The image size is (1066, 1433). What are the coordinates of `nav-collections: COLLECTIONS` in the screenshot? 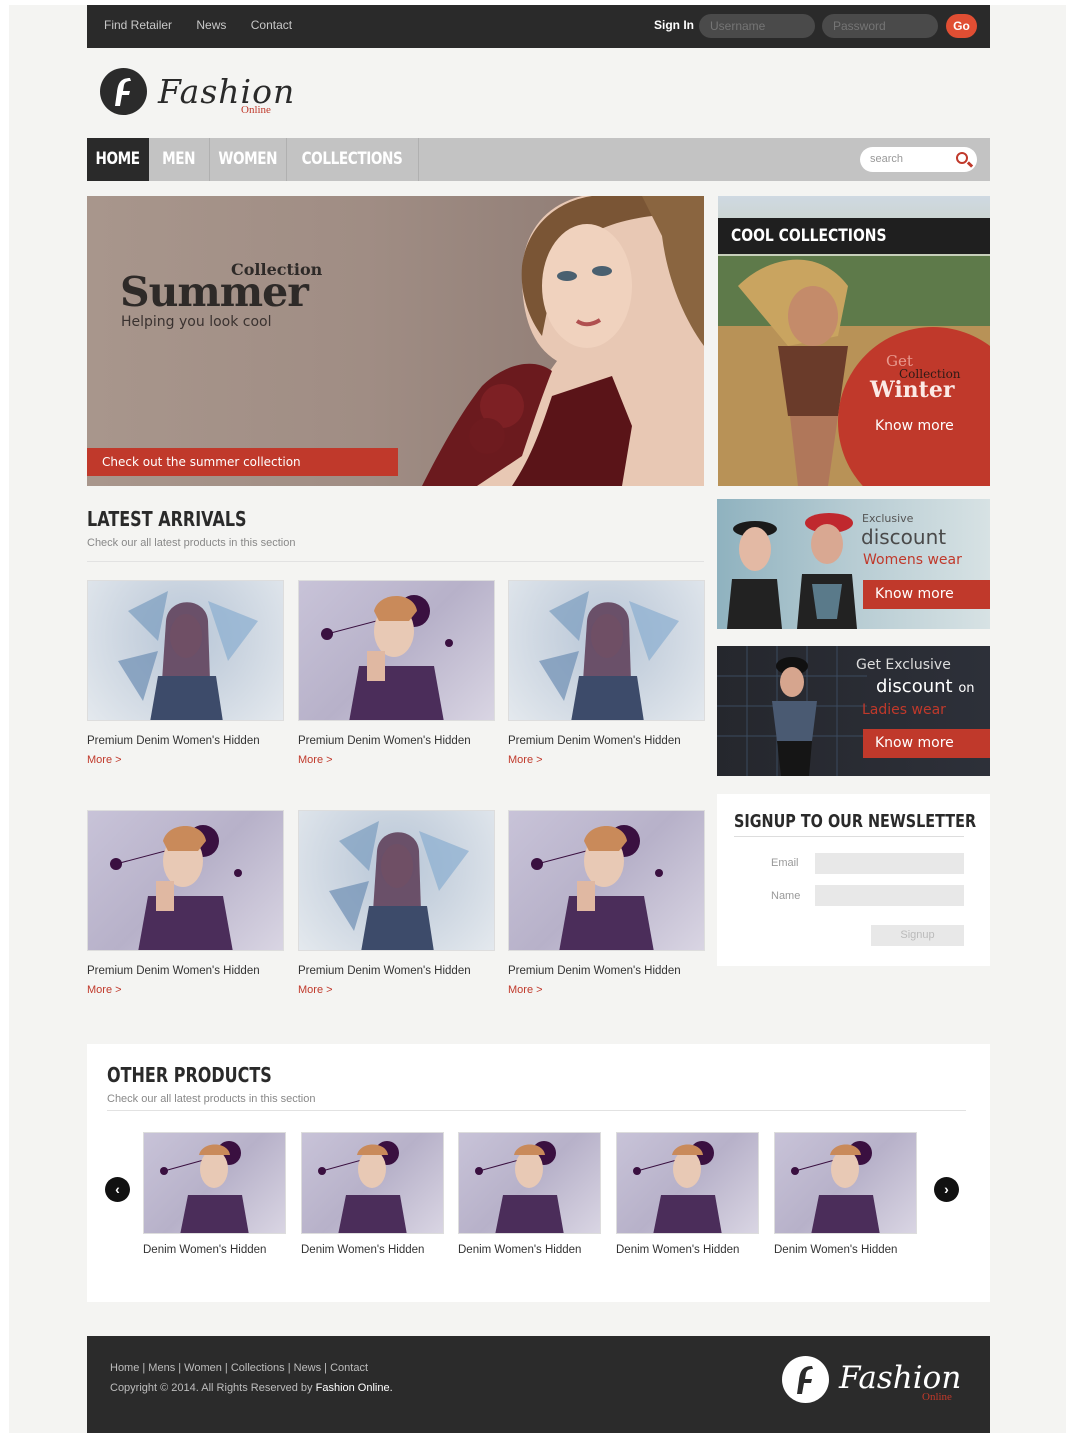 It's located at (352, 159).